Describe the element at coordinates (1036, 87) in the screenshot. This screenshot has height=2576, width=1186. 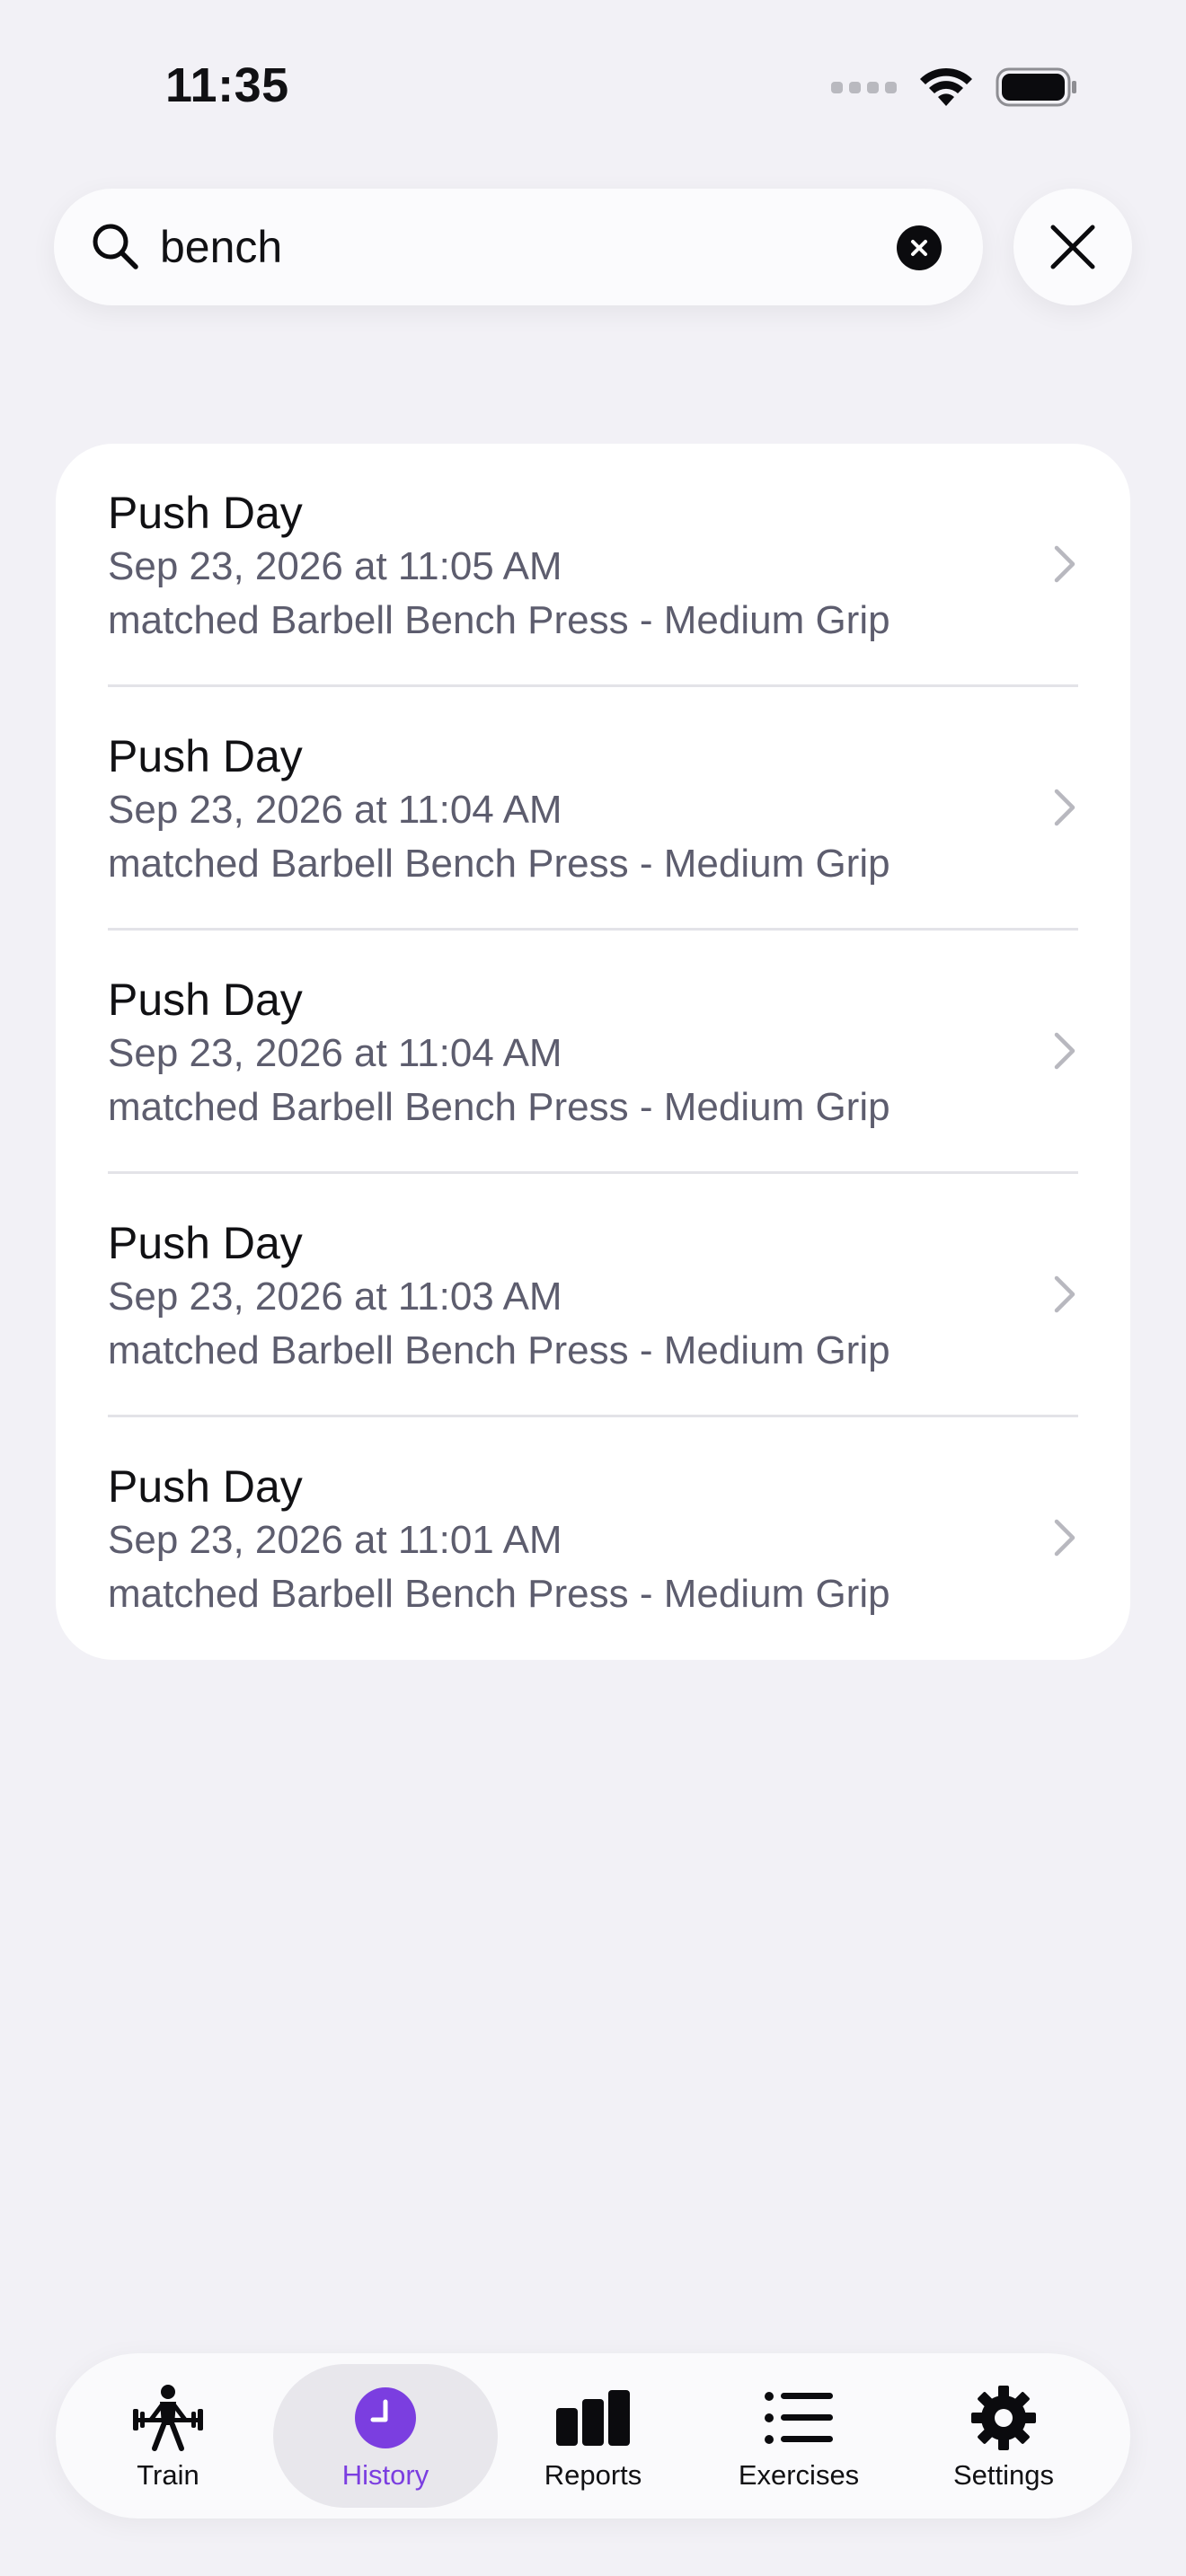
I see `battery-icon` at that location.